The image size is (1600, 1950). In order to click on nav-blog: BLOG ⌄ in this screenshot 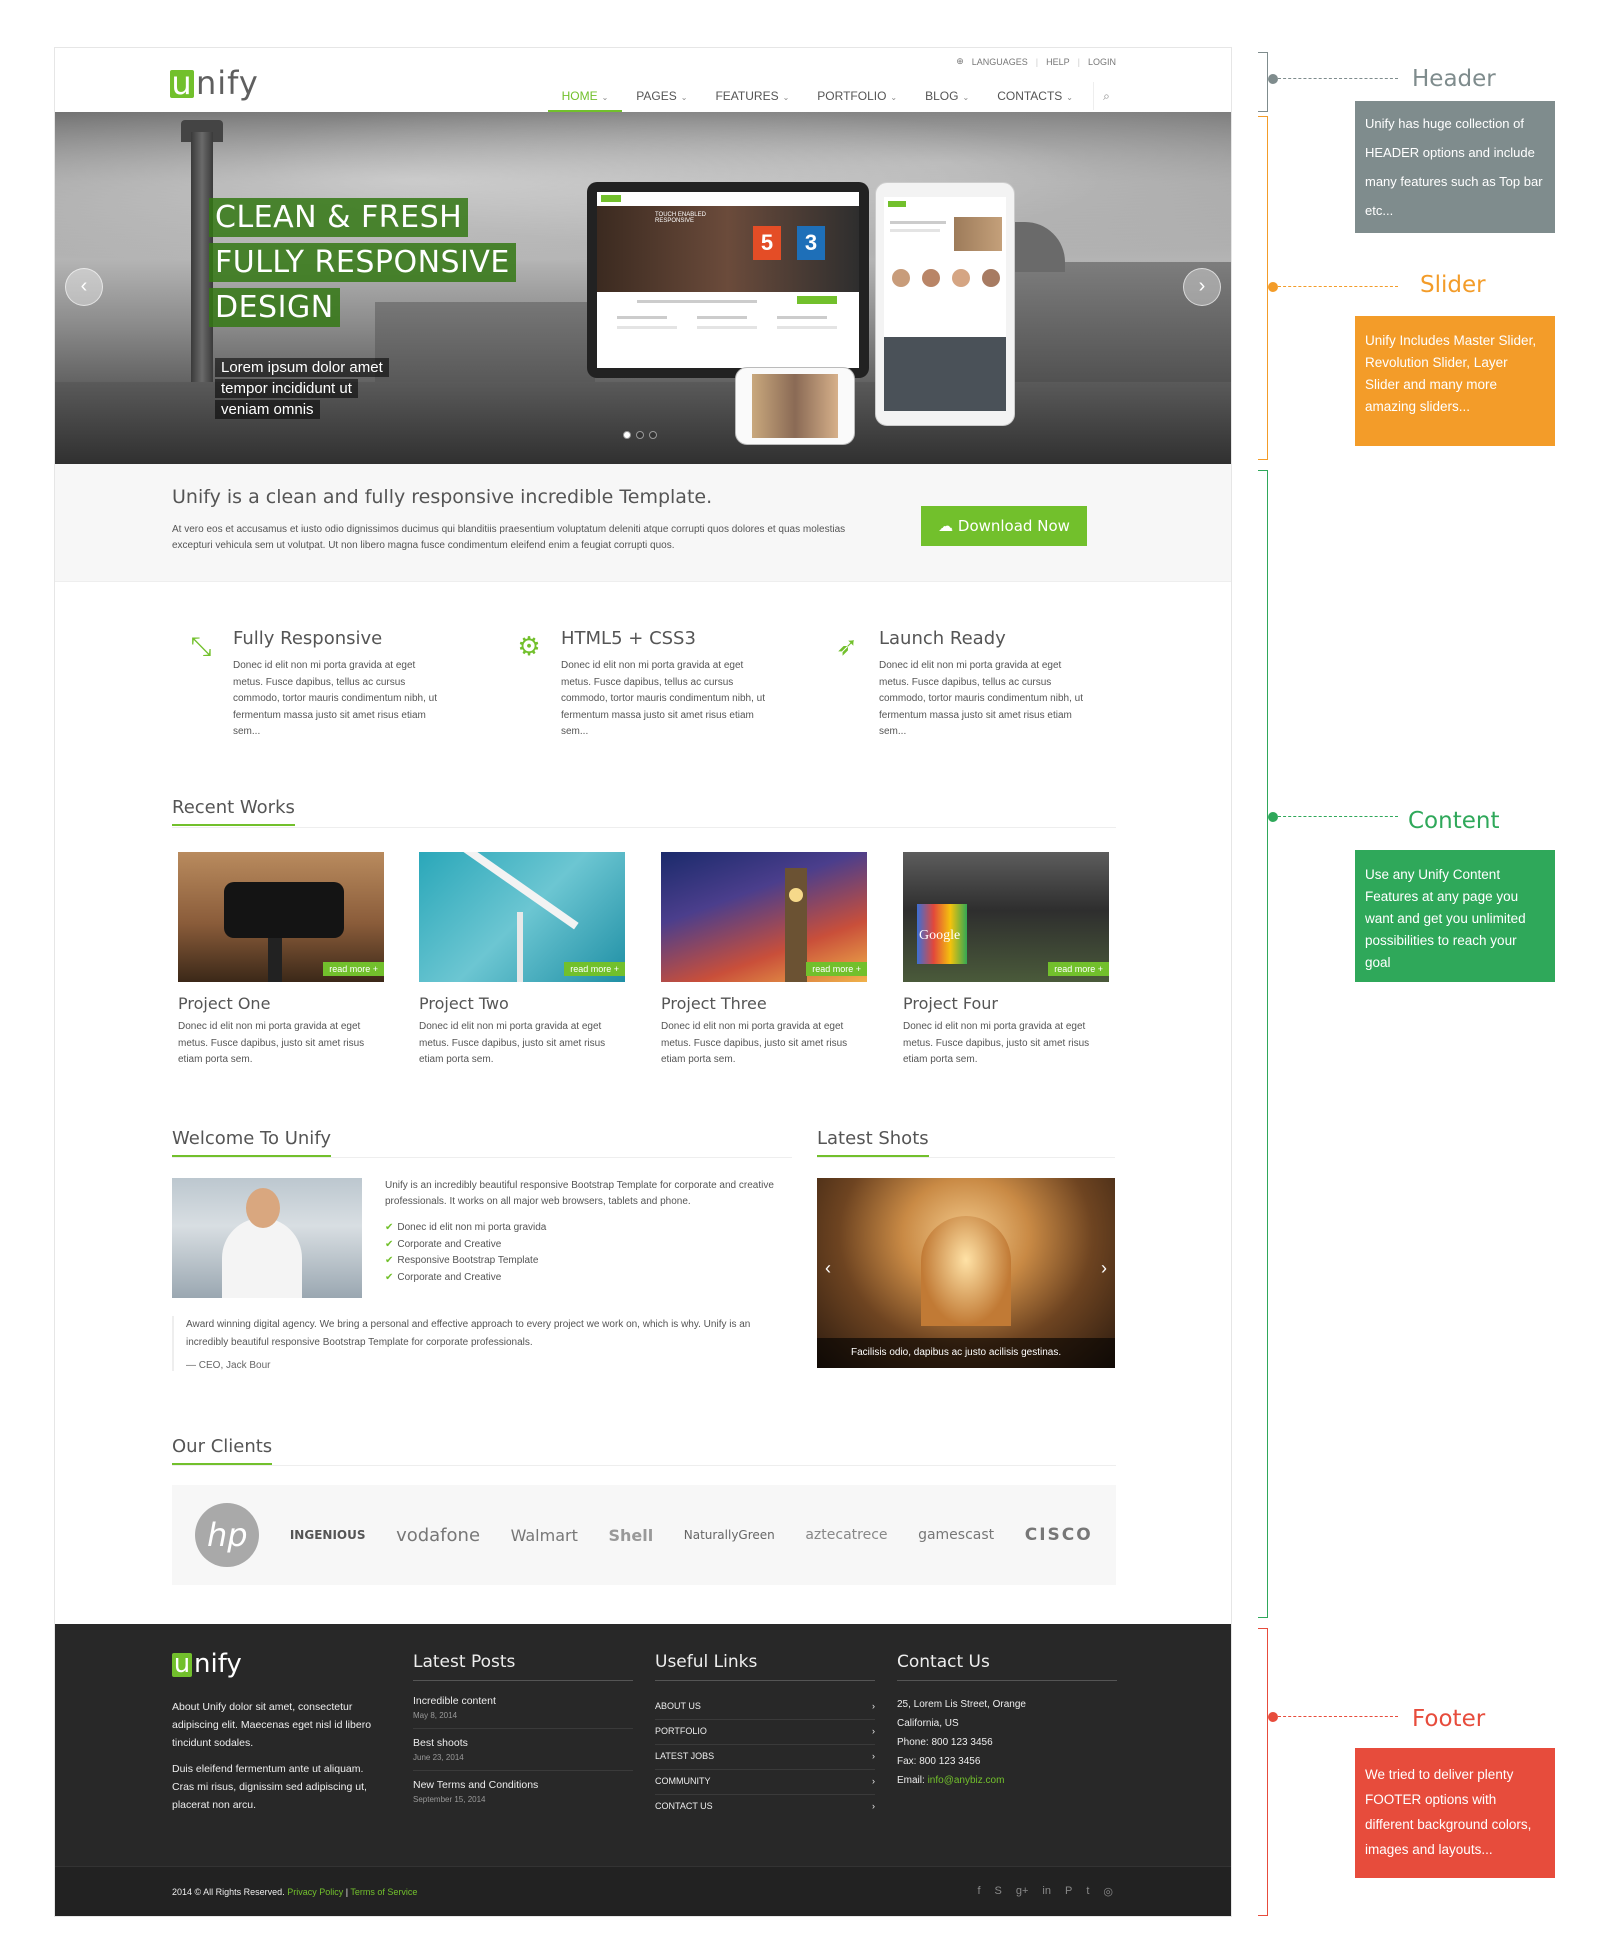, I will do `click(947, 97)`.